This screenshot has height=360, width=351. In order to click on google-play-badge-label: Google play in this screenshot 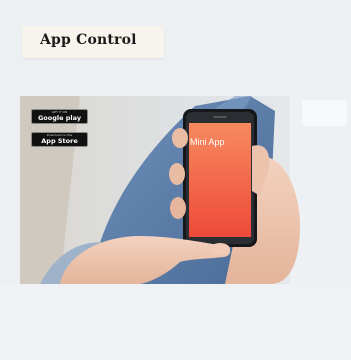, I will do `click(59, 118)`.